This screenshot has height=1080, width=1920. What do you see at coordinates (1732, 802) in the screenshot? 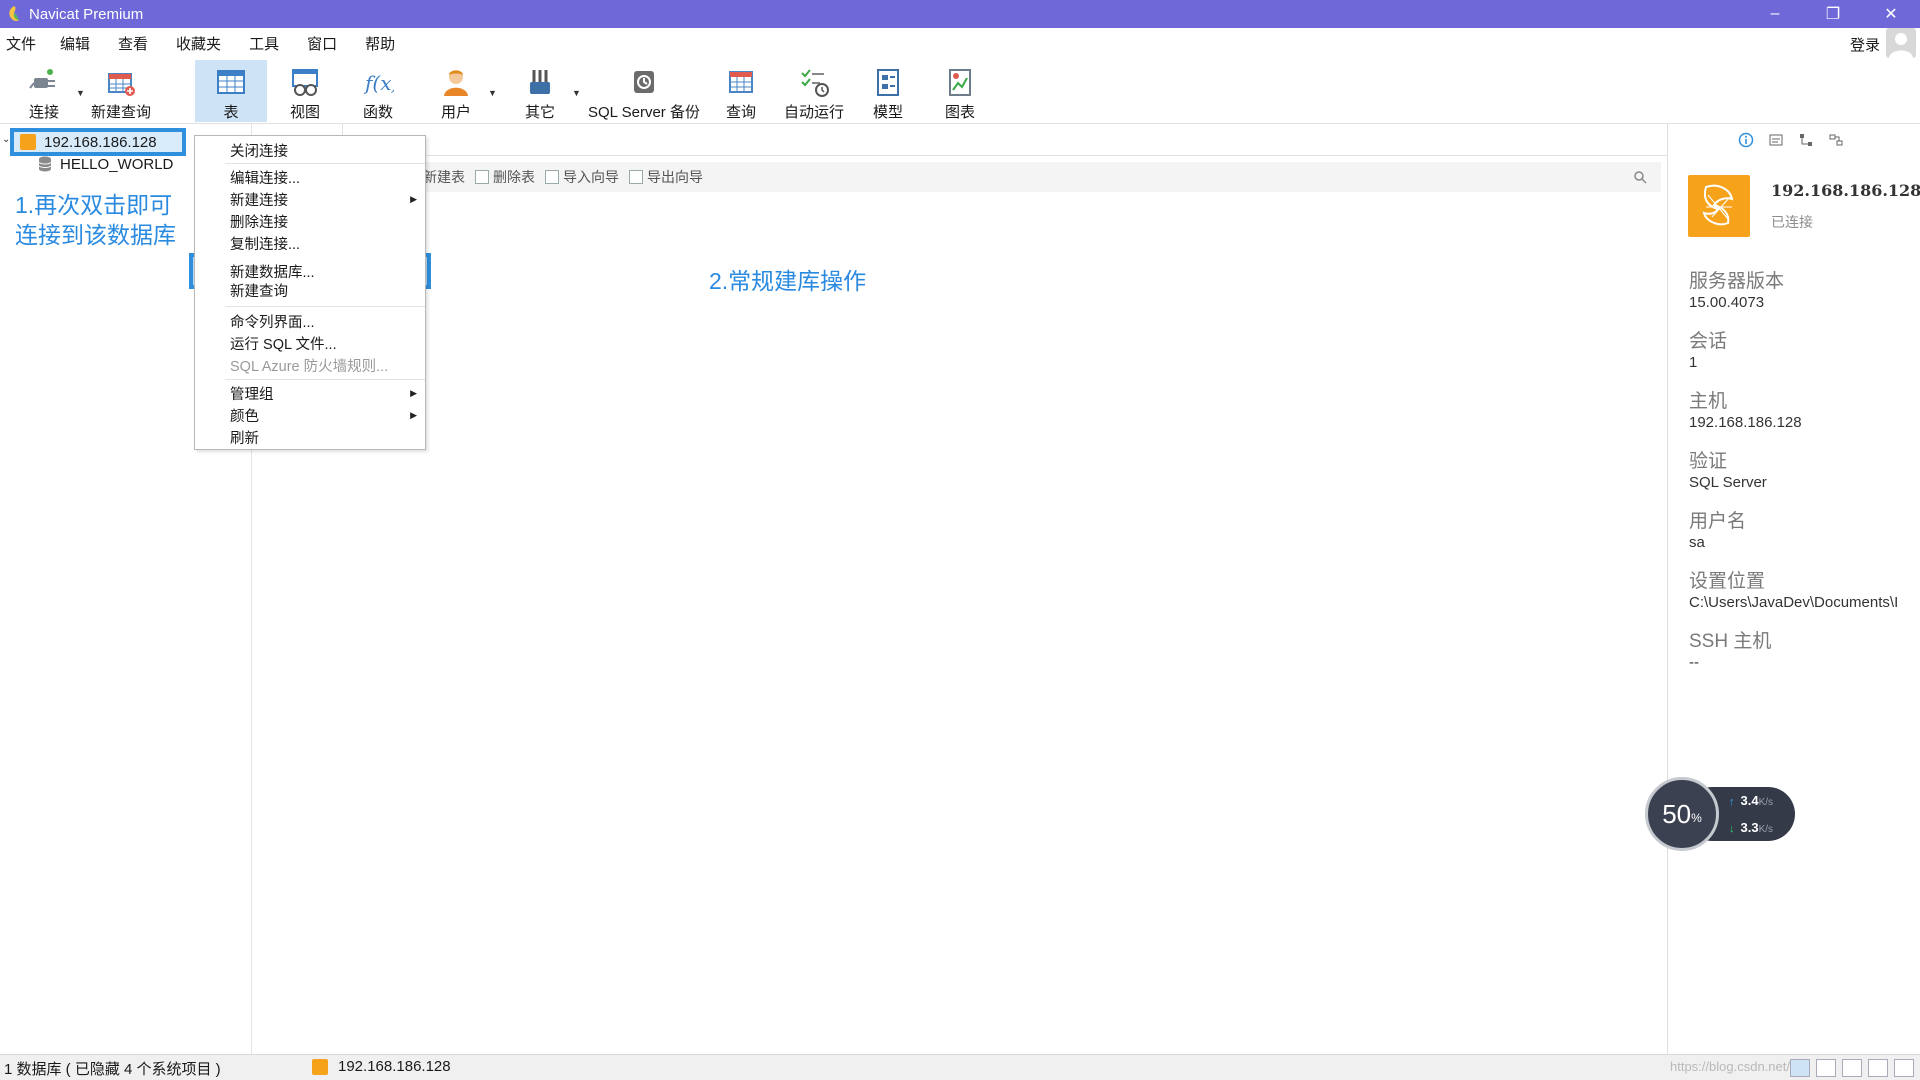
I see `upload-arrow-icon: ↑` at bounding box center [1732, 802].